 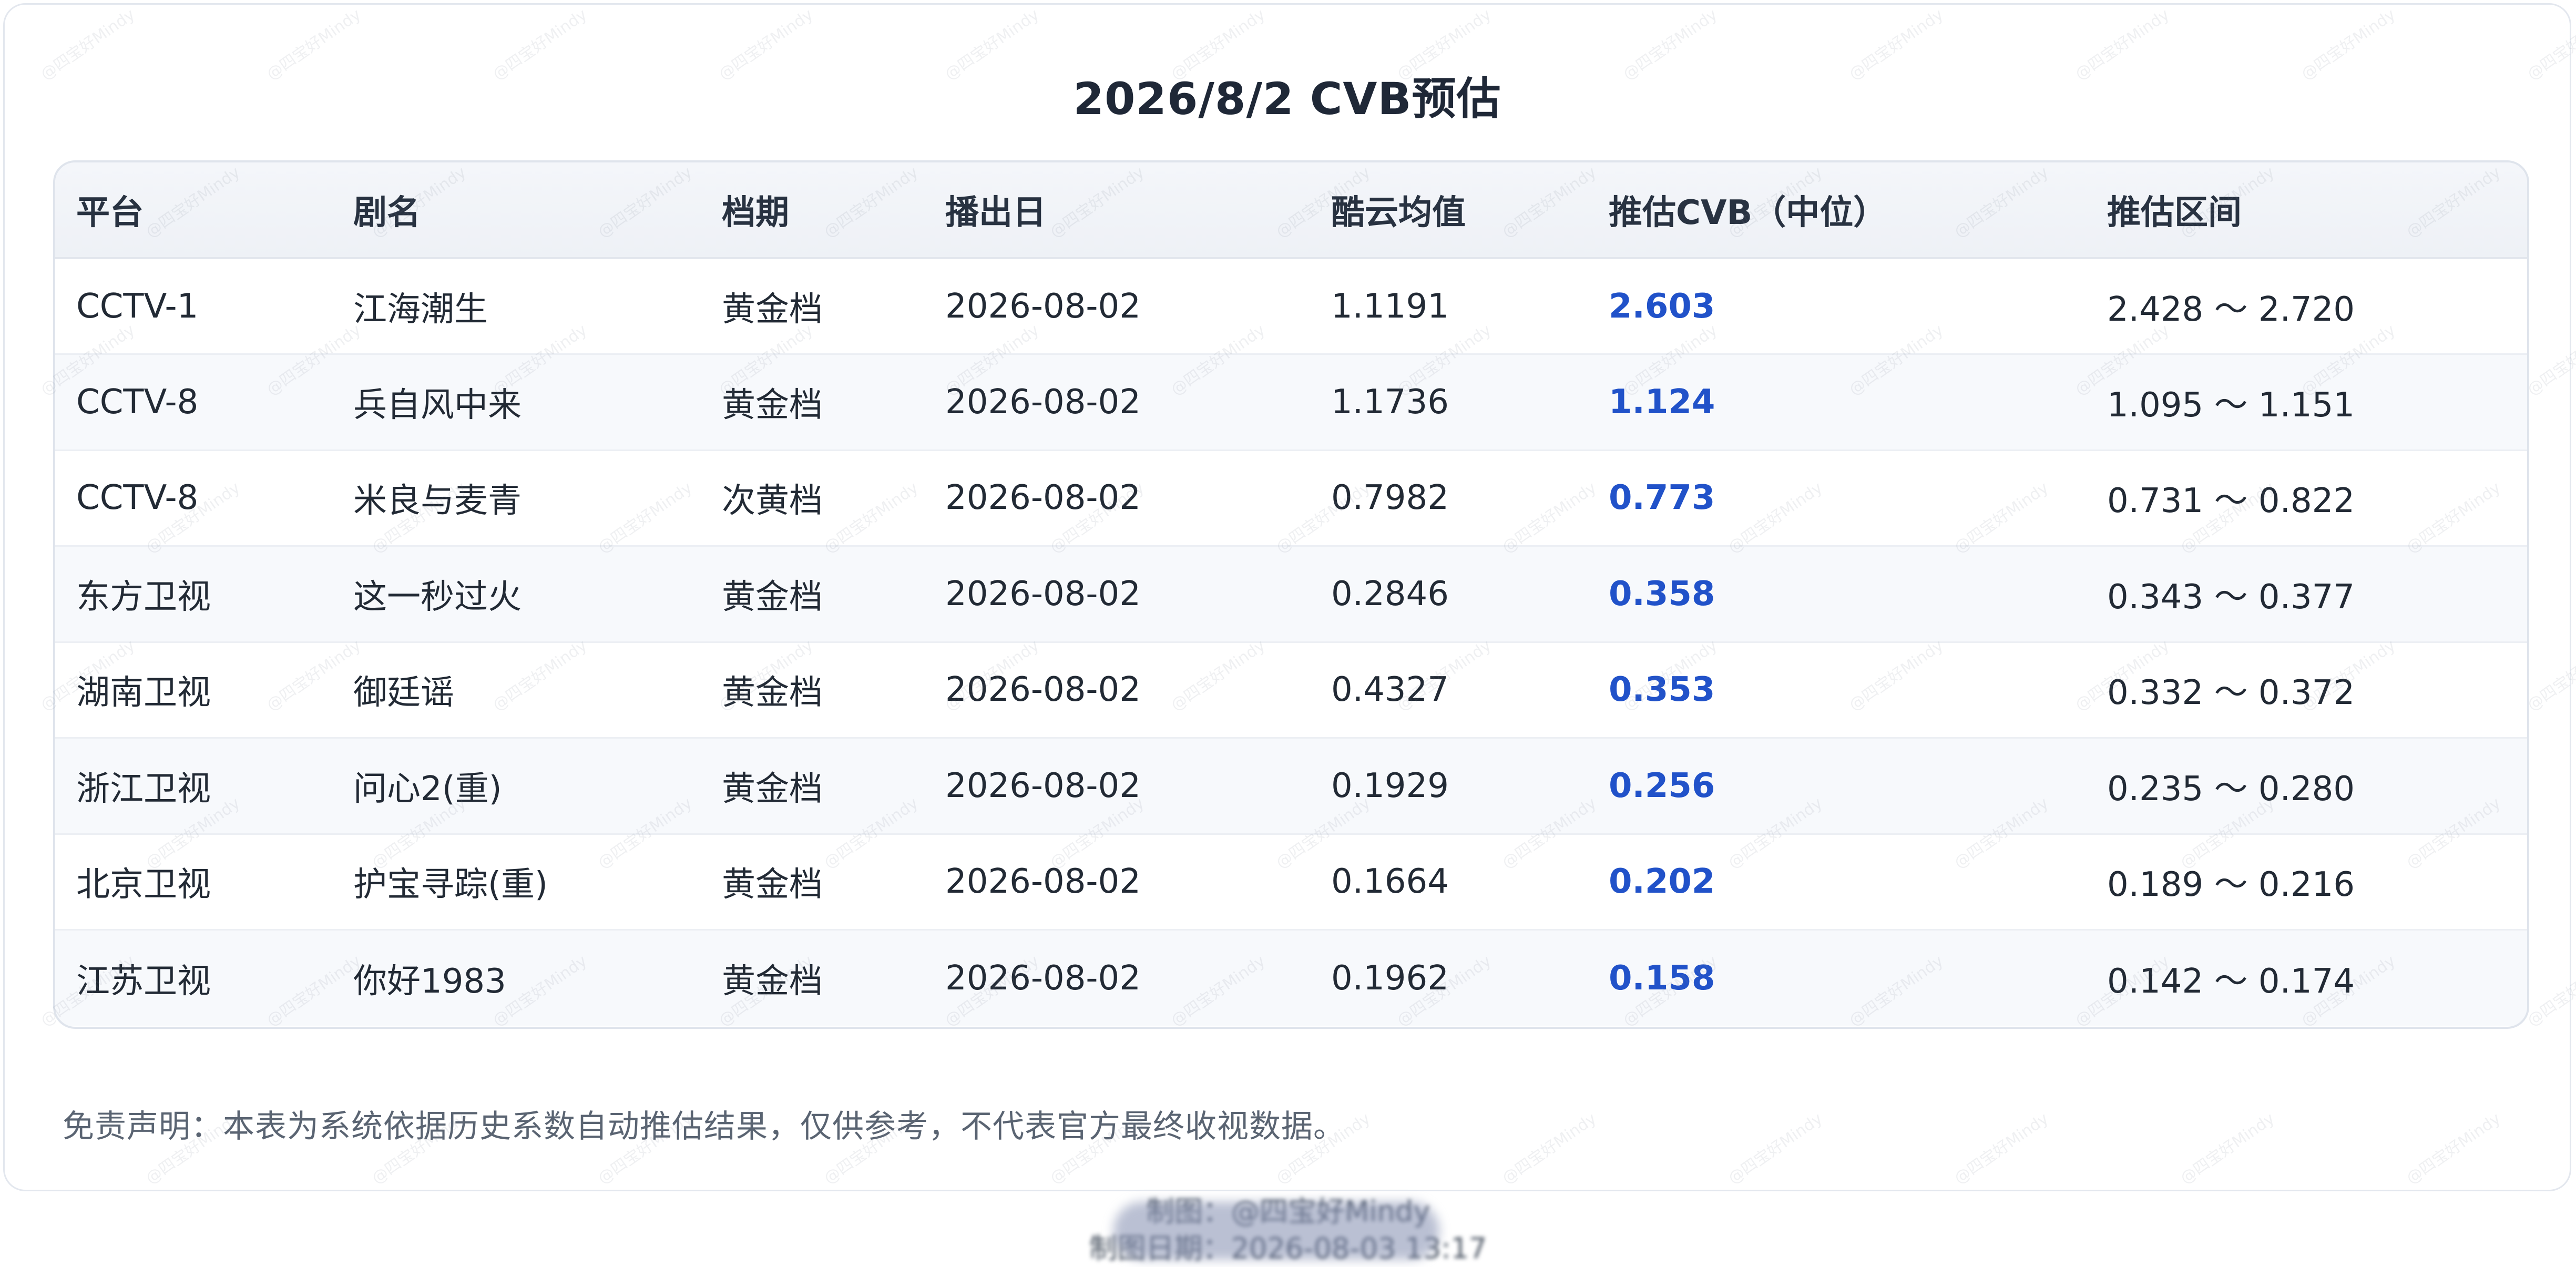 What do you see at coordinates (1449, 306) in the screenshot?
I see `cell-kuyun-avg: 1.1191` at bounding box center [1449, 306].